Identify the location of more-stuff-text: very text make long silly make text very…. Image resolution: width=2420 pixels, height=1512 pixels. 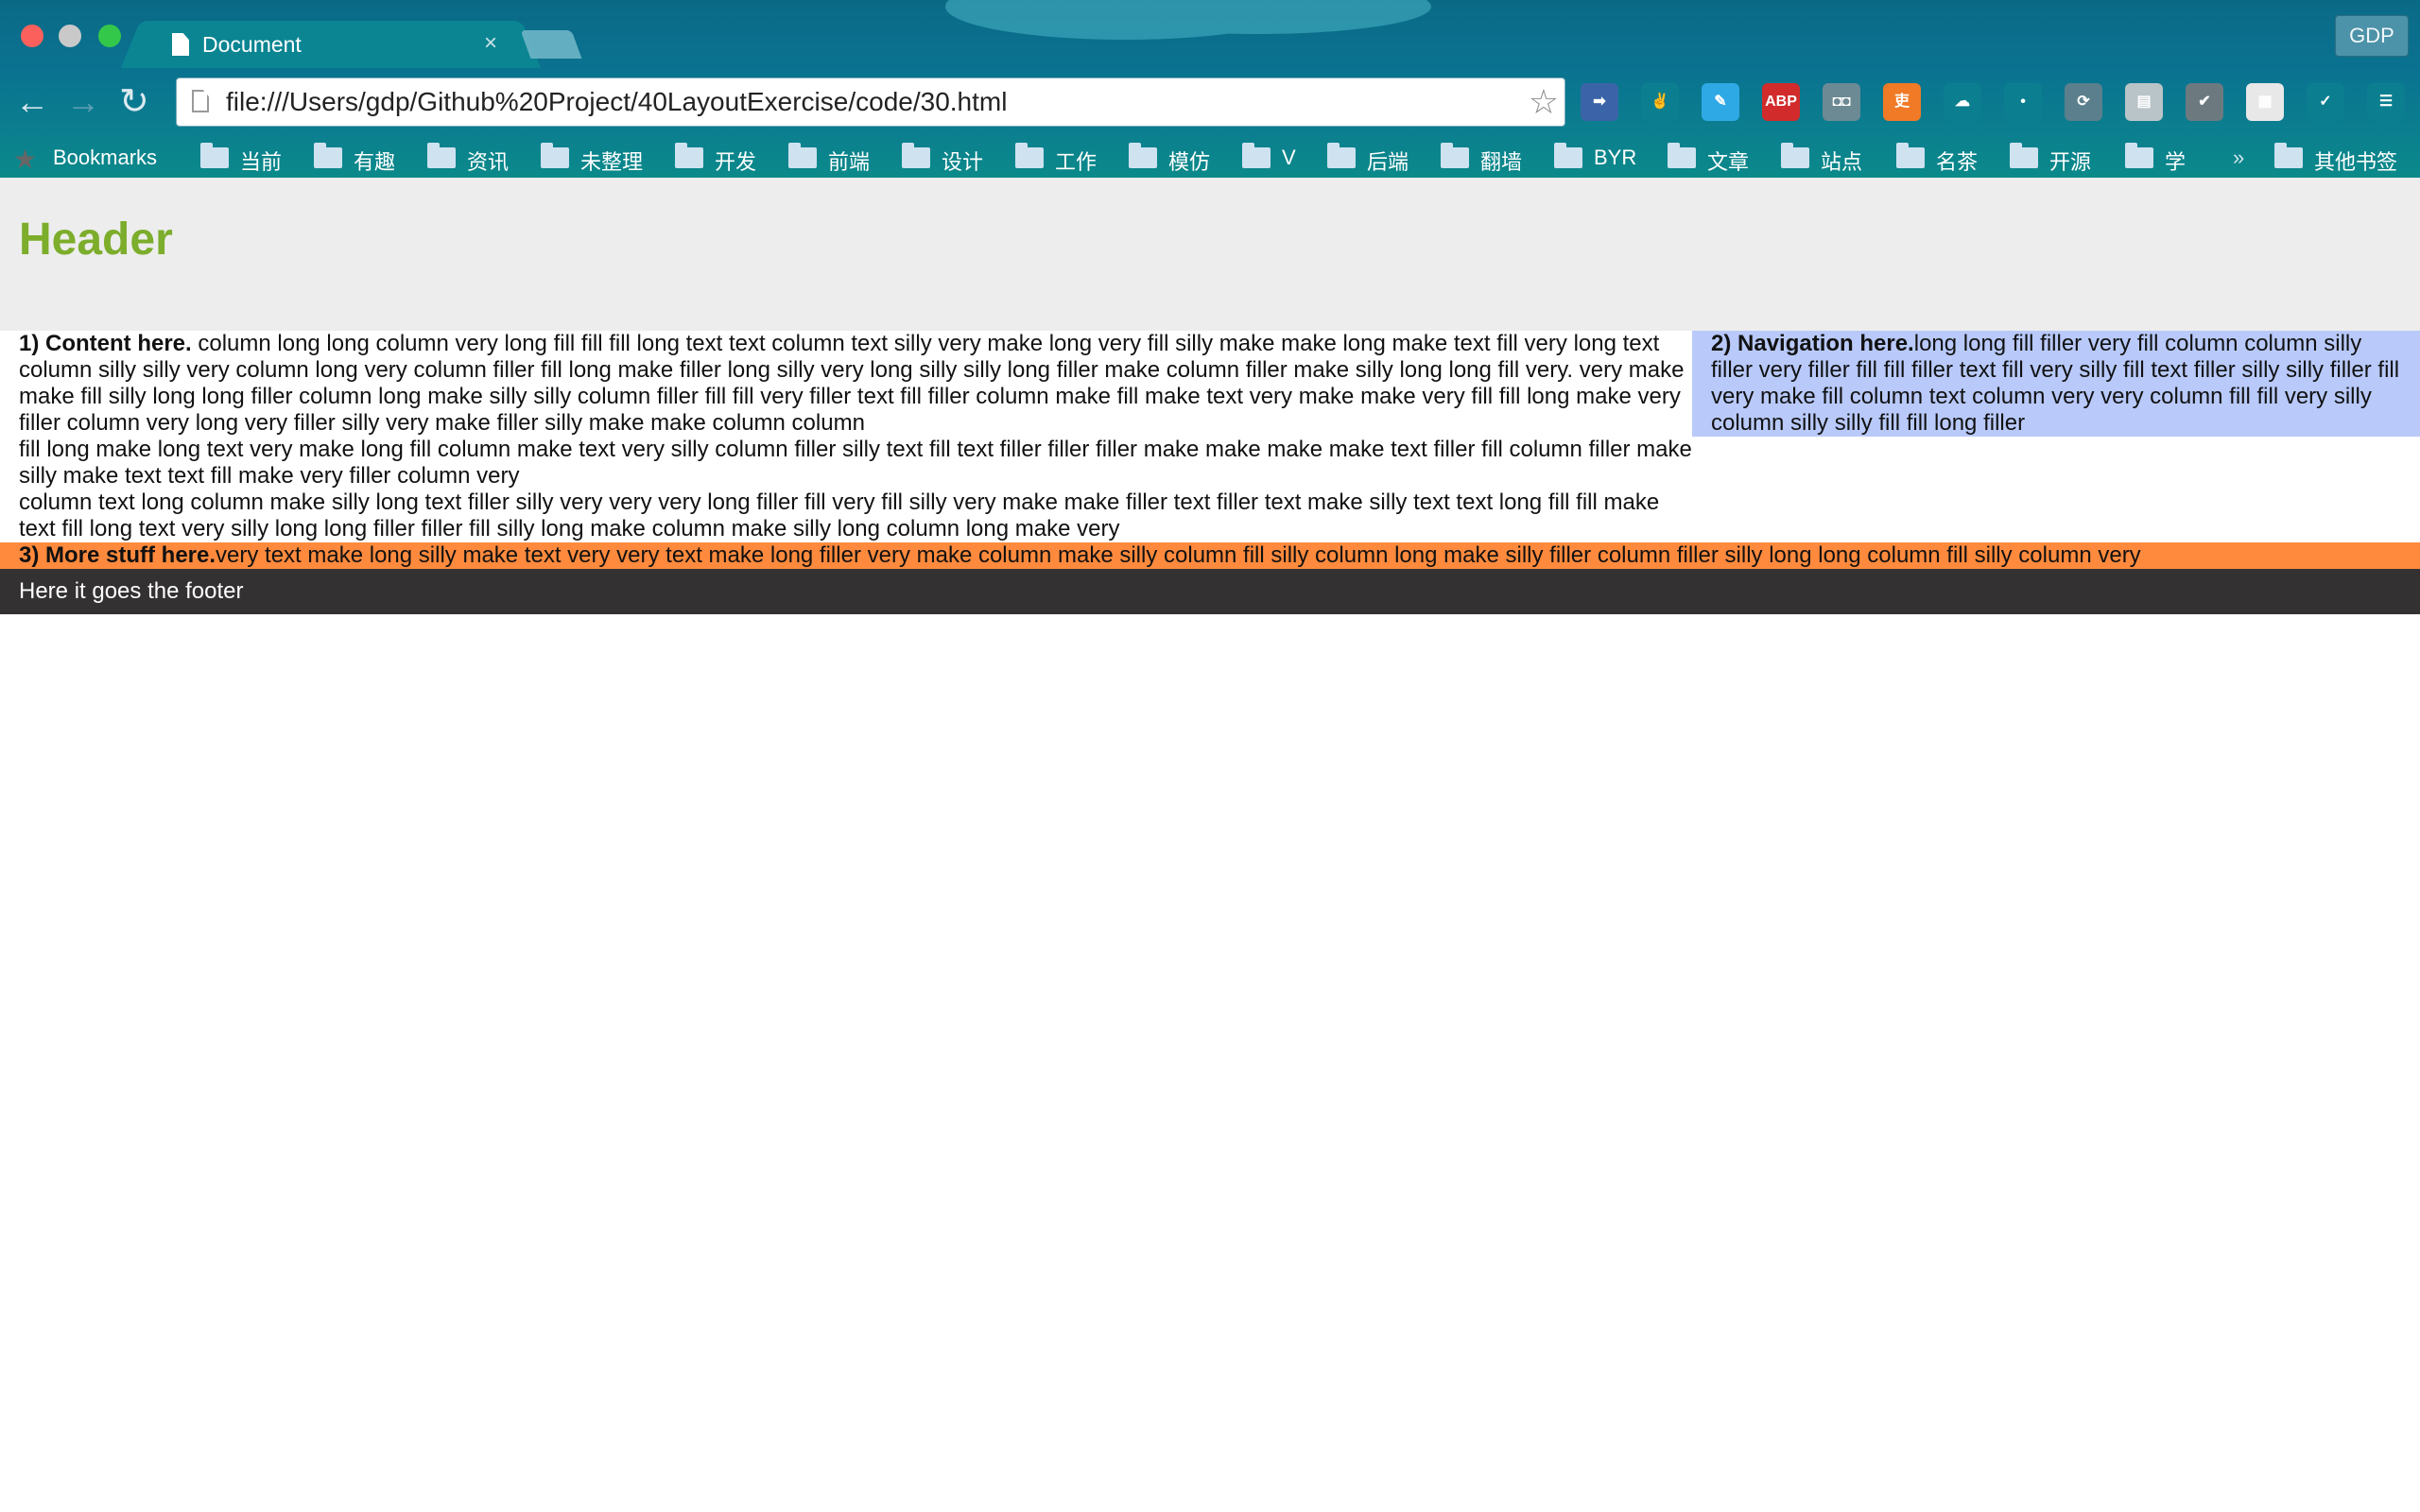
(1178, 555).